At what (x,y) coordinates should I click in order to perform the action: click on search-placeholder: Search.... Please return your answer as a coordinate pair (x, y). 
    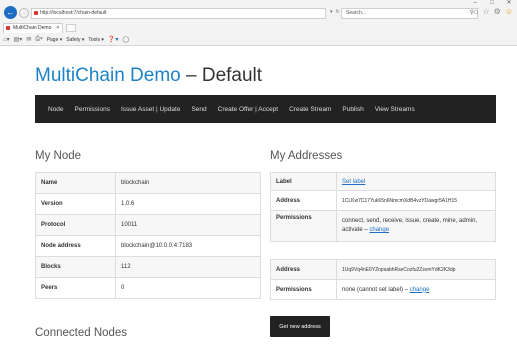
    Looking at the image, I should click on (356, 13).